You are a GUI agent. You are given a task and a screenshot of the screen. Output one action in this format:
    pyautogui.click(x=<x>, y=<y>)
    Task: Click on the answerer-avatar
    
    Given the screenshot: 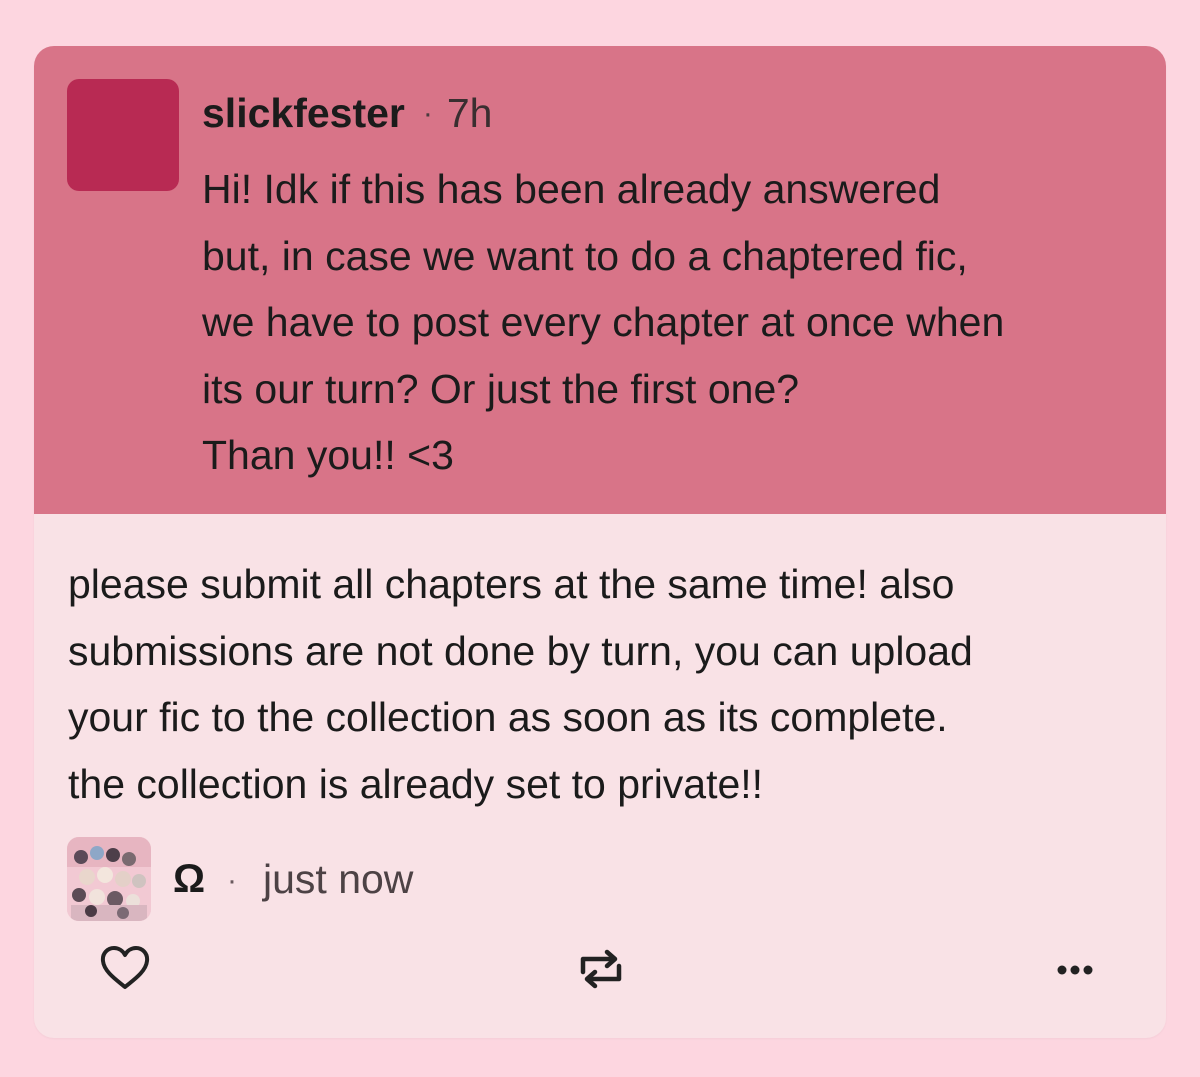 What is the action you would take?
    pyautogui.click(x=109, y=879)
    